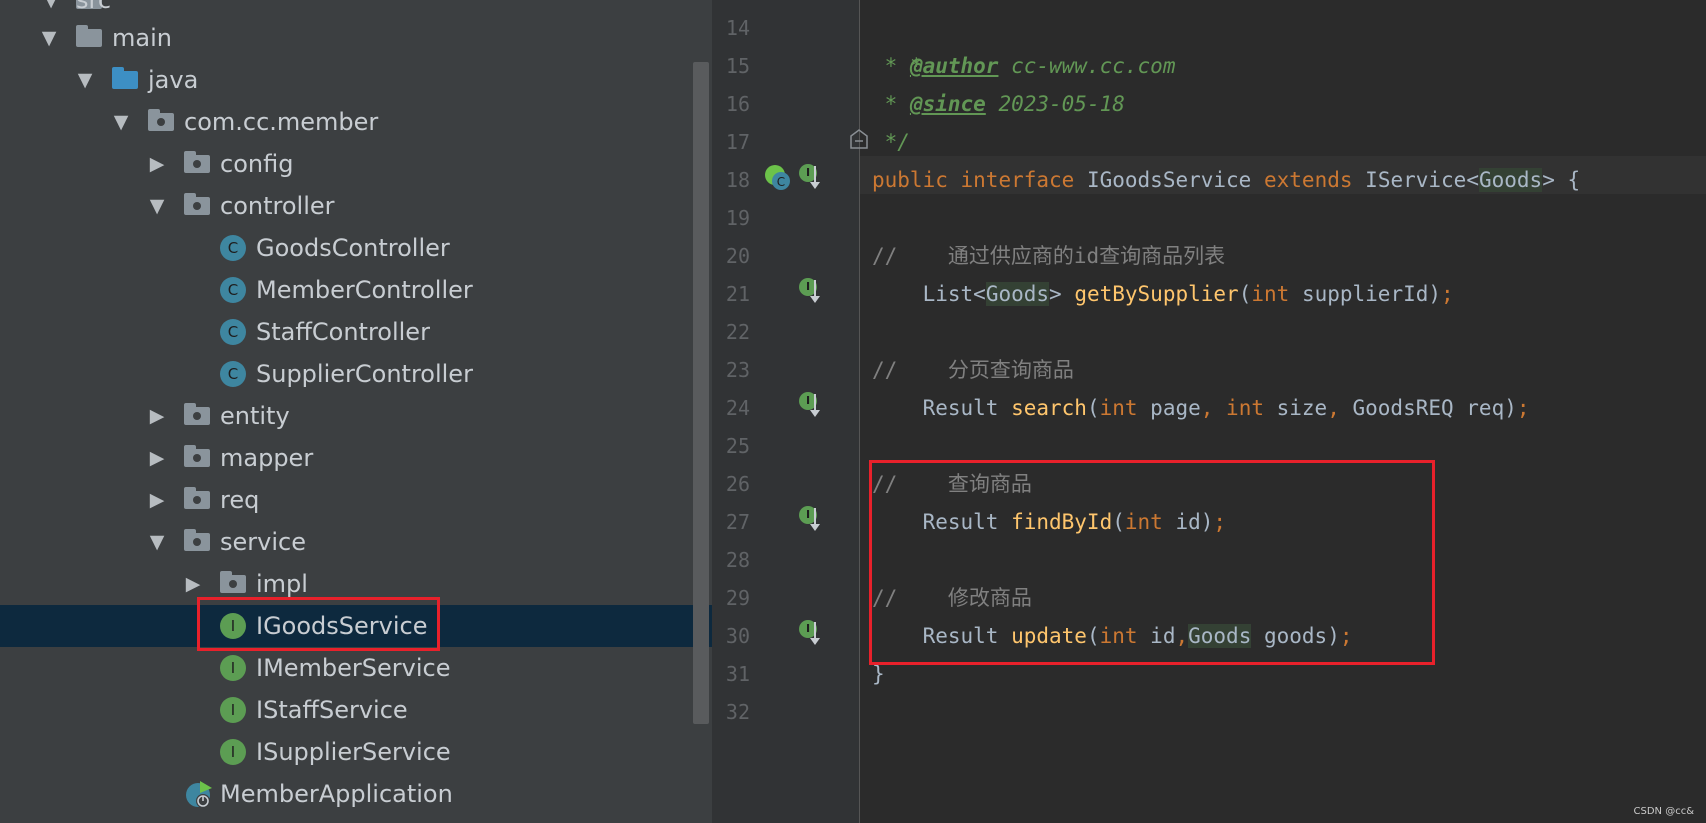  Describe the element at coordinates (336, 794) in the screenshot. I see `tree-item-label: MemberApplication` at that location.